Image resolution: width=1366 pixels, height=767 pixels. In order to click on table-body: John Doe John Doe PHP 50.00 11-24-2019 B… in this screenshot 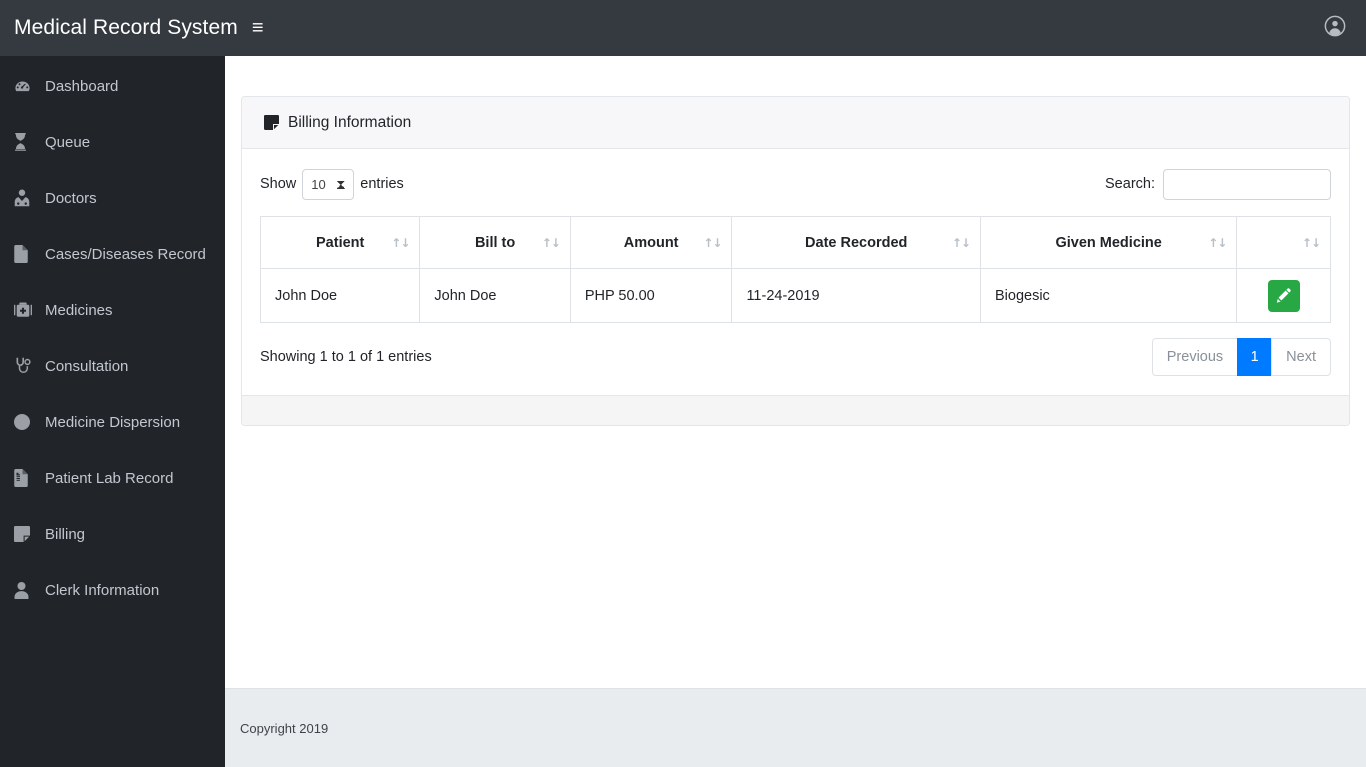, I will do `click(795, 295)`.